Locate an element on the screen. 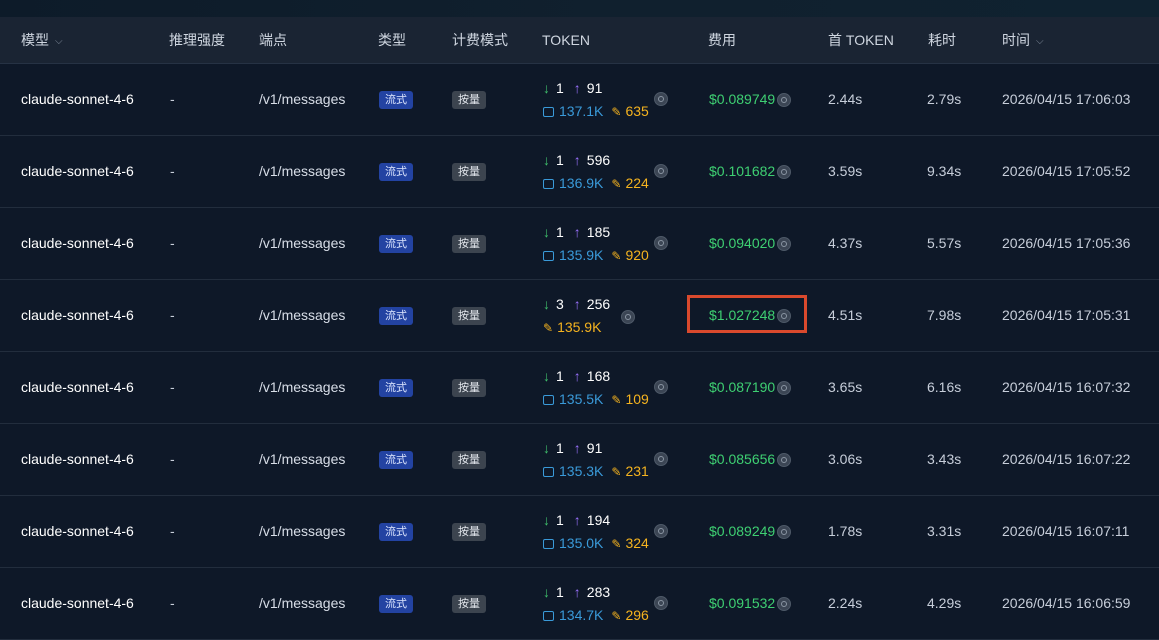 The height and width of the screenshot is (640, 1159). cache-tokens: 135.9K is located at coordinates (581, 255).